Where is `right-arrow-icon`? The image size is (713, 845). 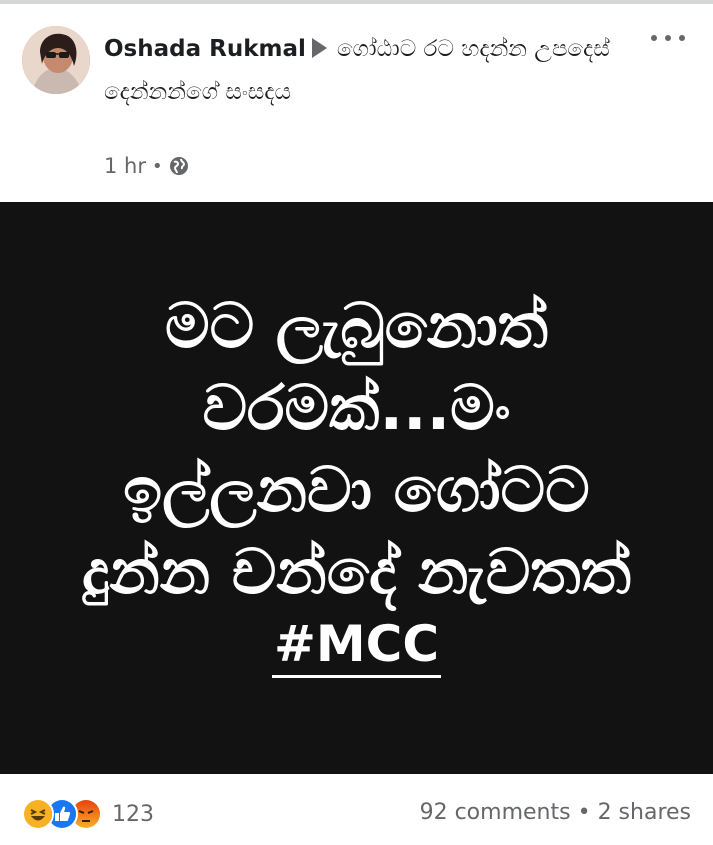 right-arrow-icon is located at coordinates (319, 48).